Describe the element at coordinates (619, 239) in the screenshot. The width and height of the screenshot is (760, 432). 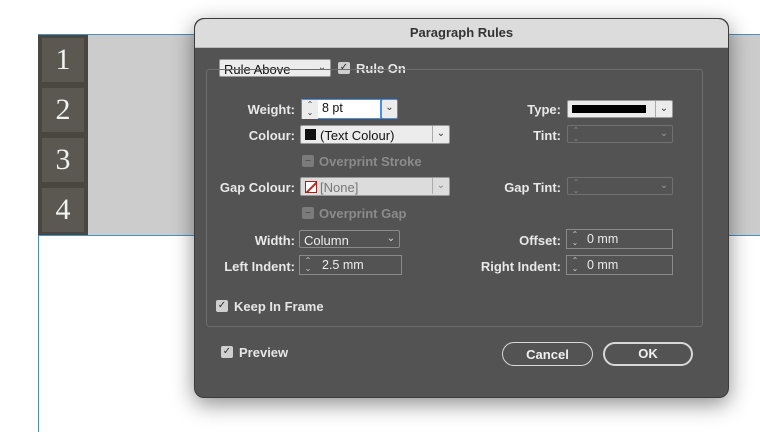
I see `offset-field: ⌃ ⌄ 0 mm` at that location.